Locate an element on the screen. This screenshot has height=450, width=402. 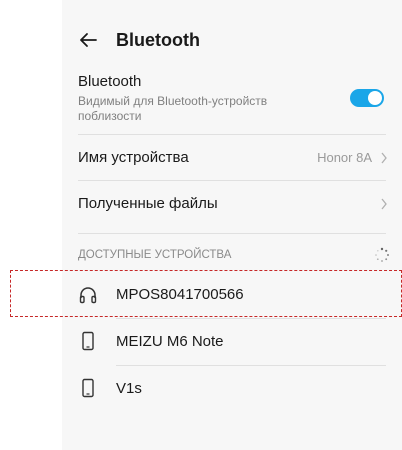
device-name-label: Имя устройства is located at coordinates (133, 157).